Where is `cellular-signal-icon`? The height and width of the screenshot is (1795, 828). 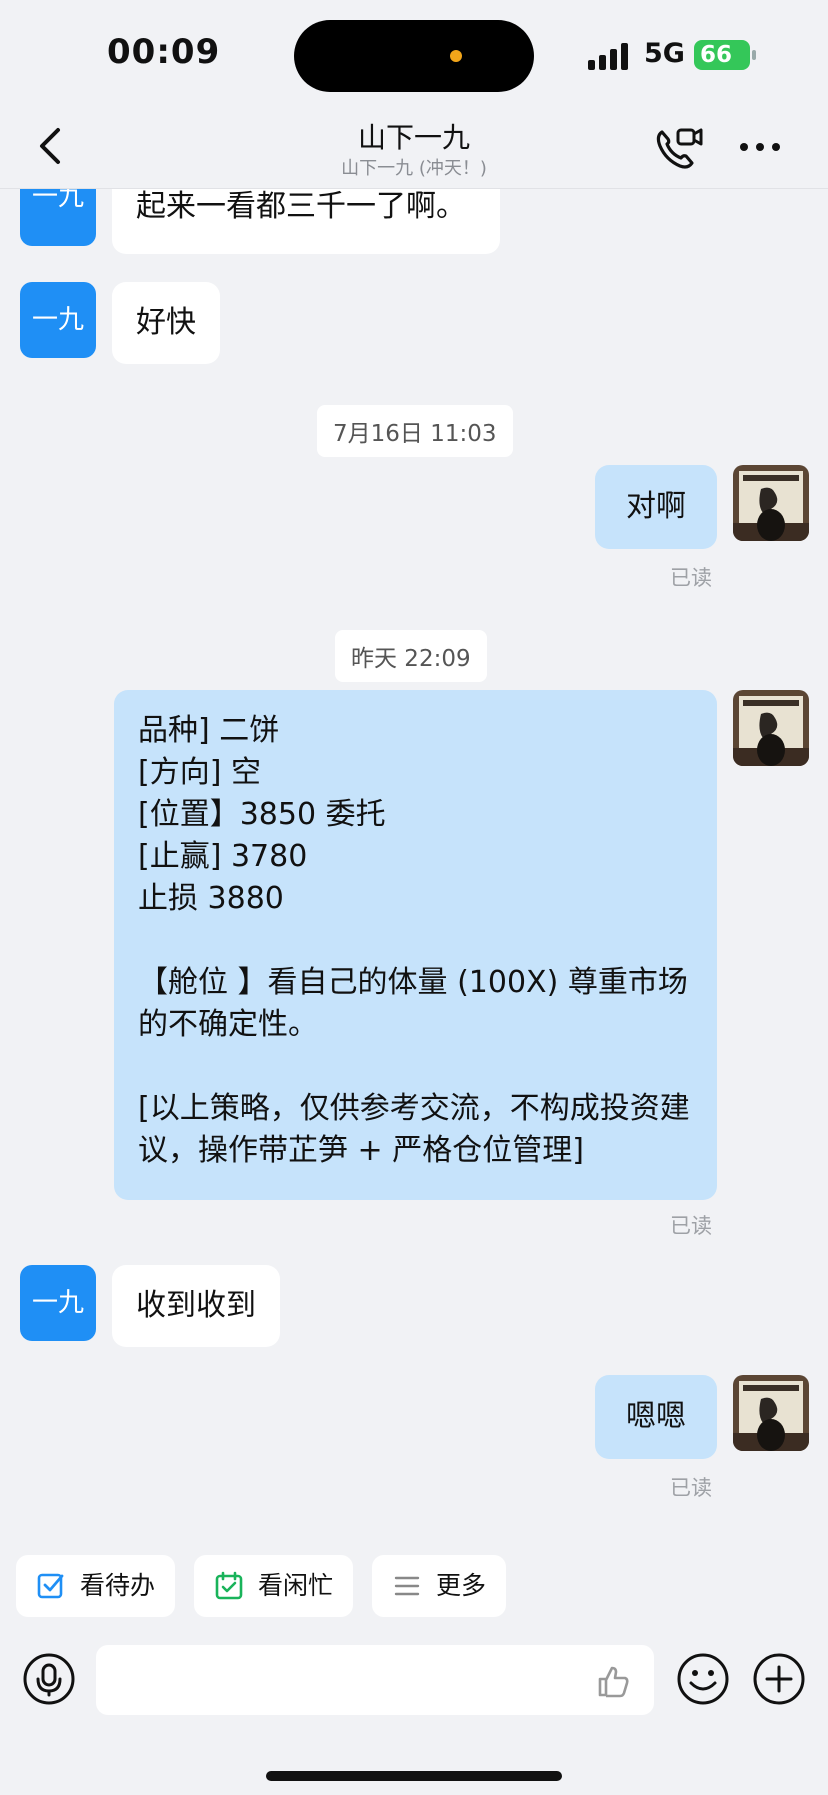 cellular-signal-icon is located at coordinates (610, 56).